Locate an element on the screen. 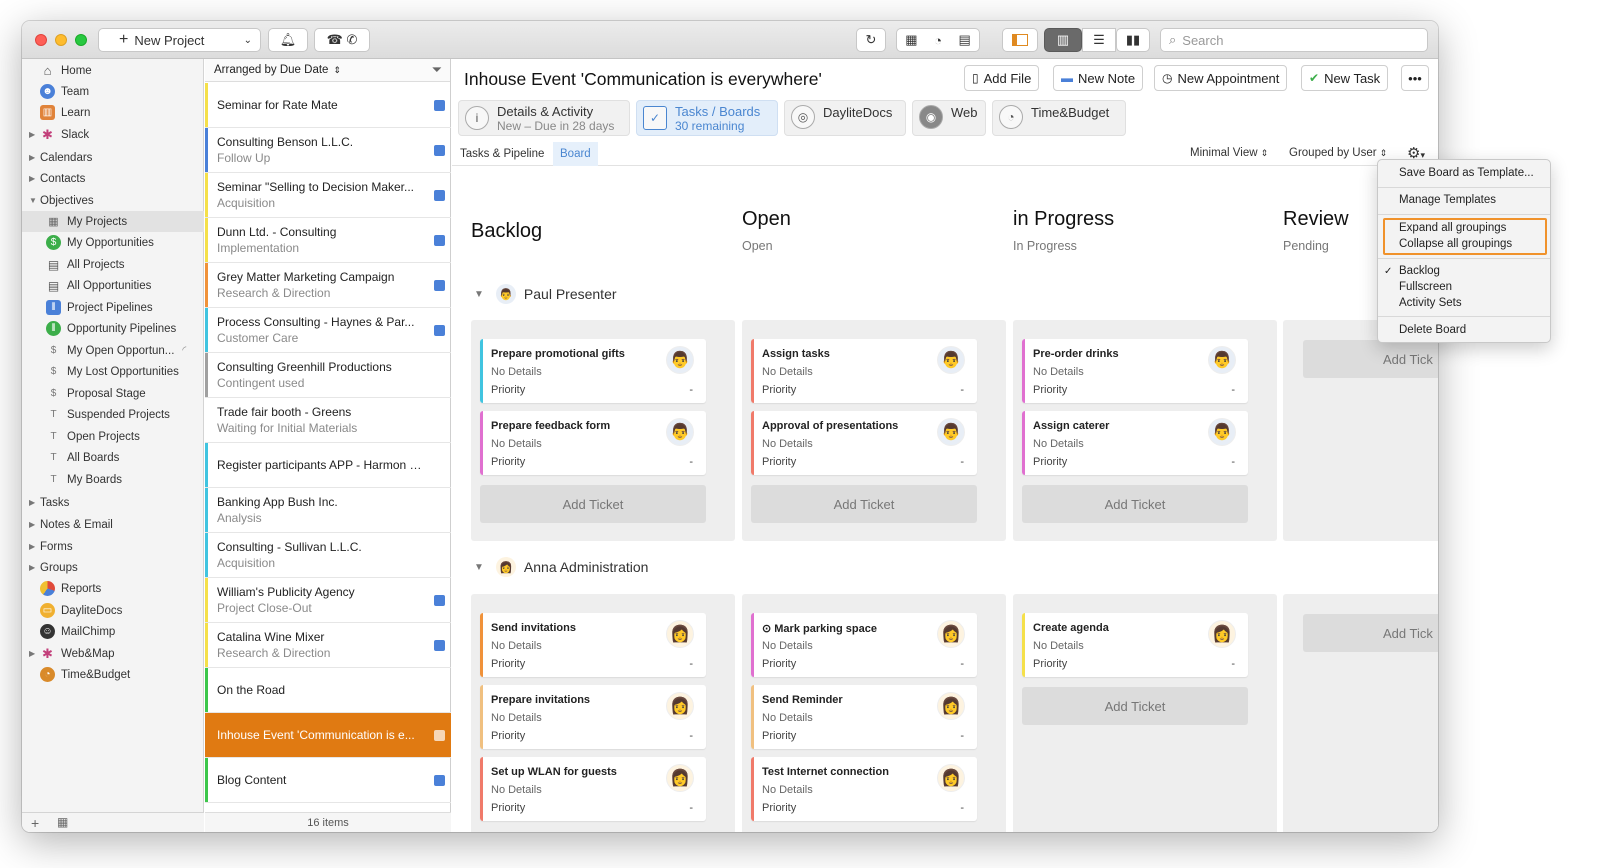  sidebar-item-notes-email: ▶ Notes & Email is located at coordinates (113, 524).